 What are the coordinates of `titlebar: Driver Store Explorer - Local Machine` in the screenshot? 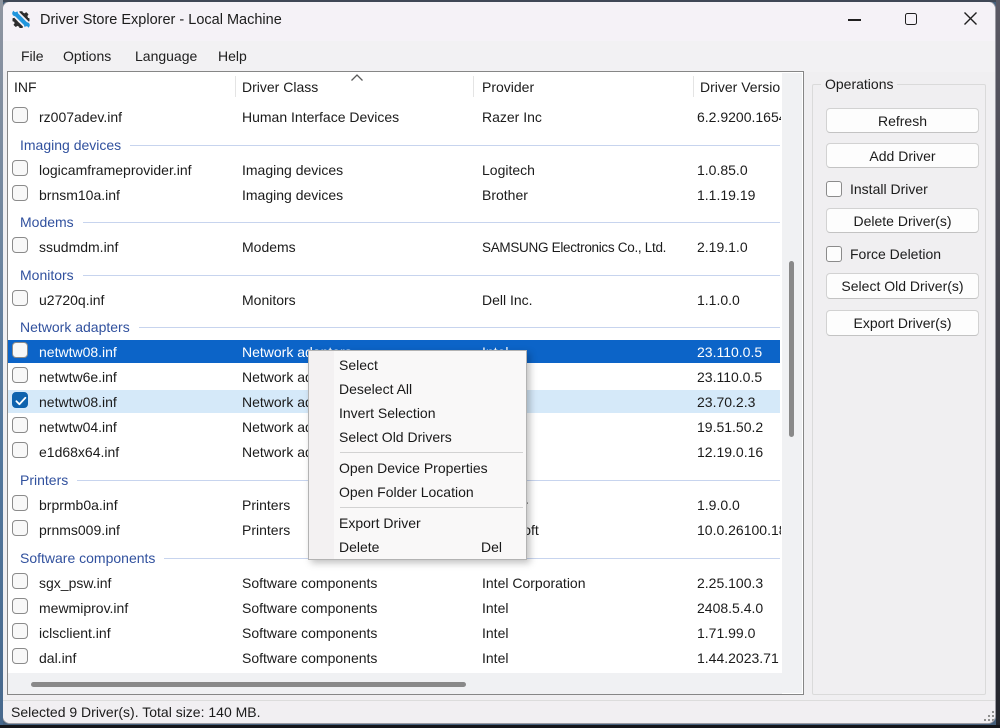 It's located at (499, 21).